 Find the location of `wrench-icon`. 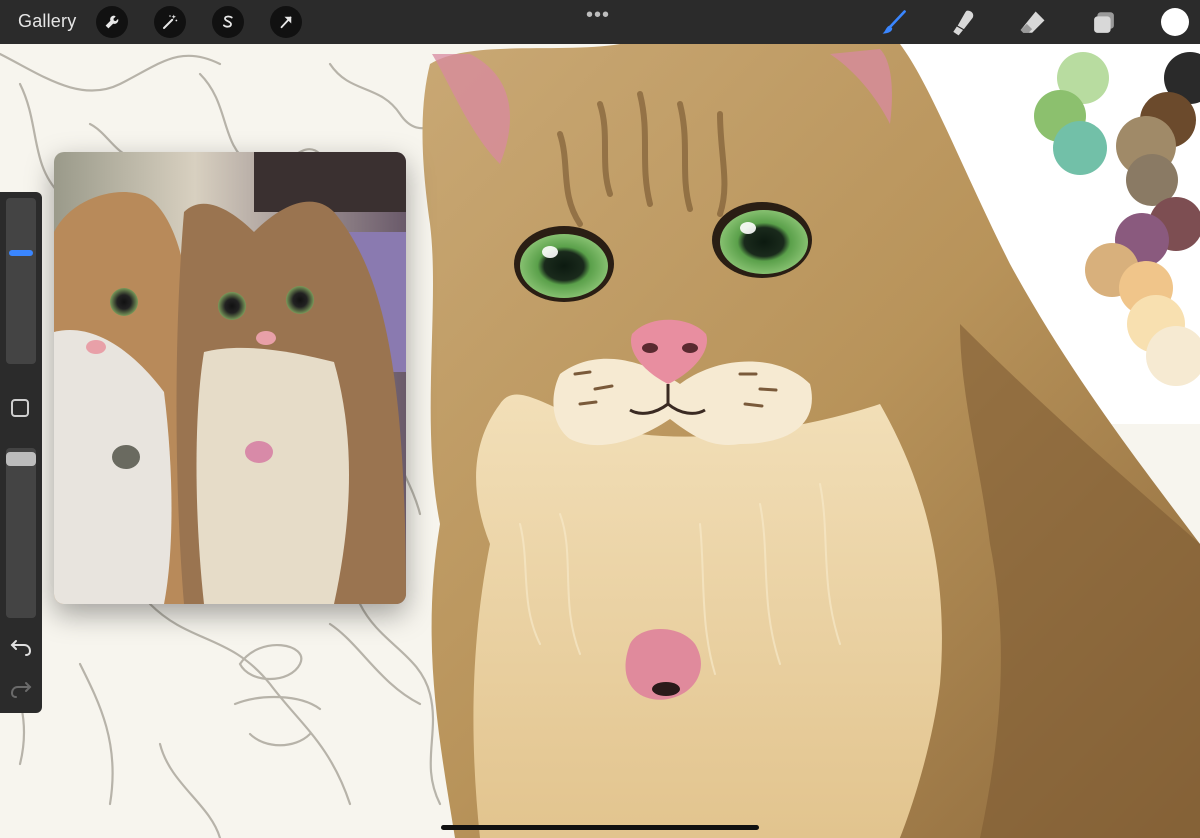

wrench-icon is located at coordinates (112, 22).